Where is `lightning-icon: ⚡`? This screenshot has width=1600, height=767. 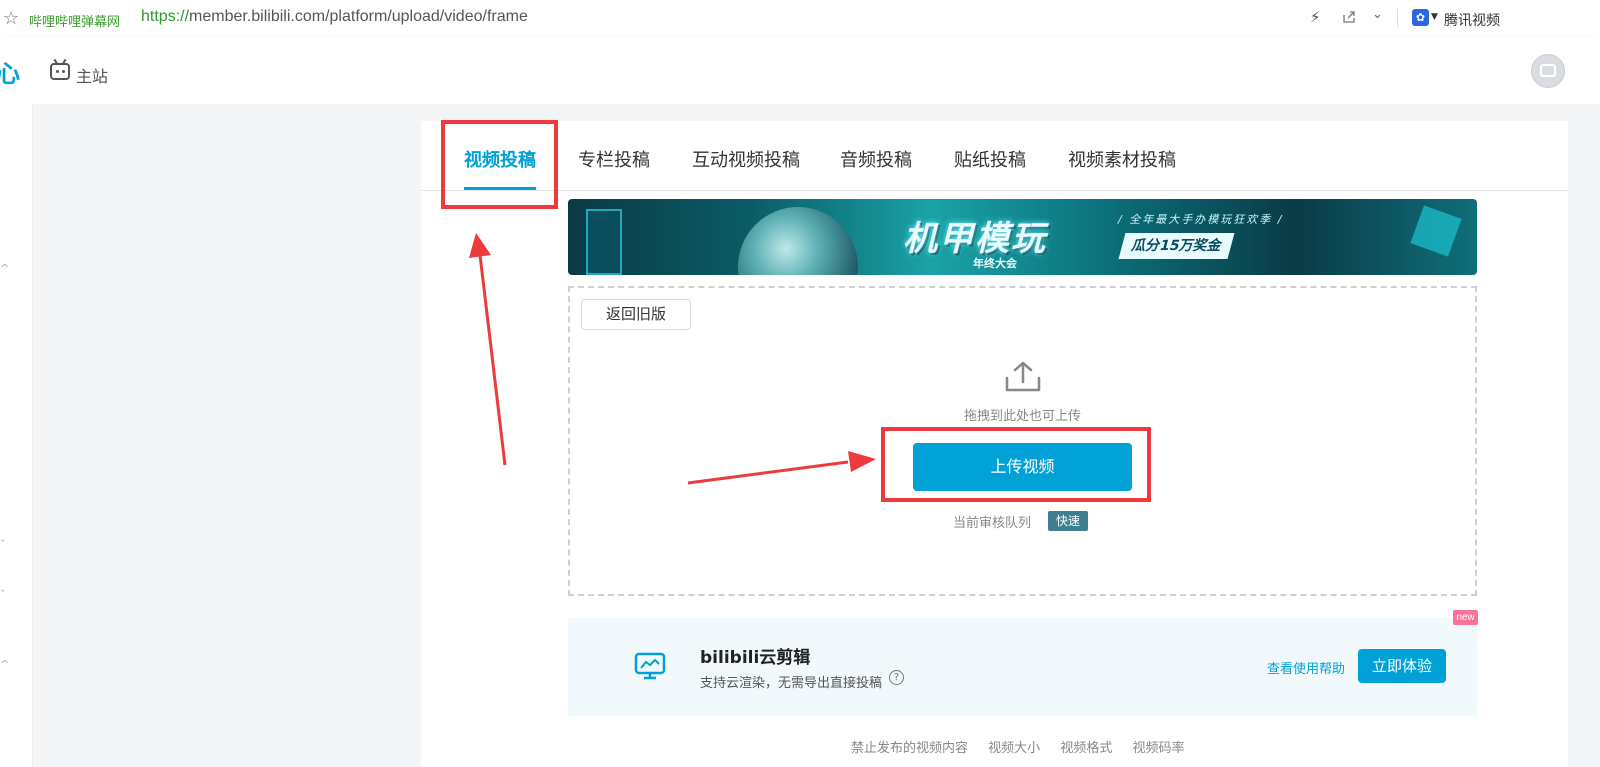
lightning-icon: ⚡ is located at coordinates (1315, 17).